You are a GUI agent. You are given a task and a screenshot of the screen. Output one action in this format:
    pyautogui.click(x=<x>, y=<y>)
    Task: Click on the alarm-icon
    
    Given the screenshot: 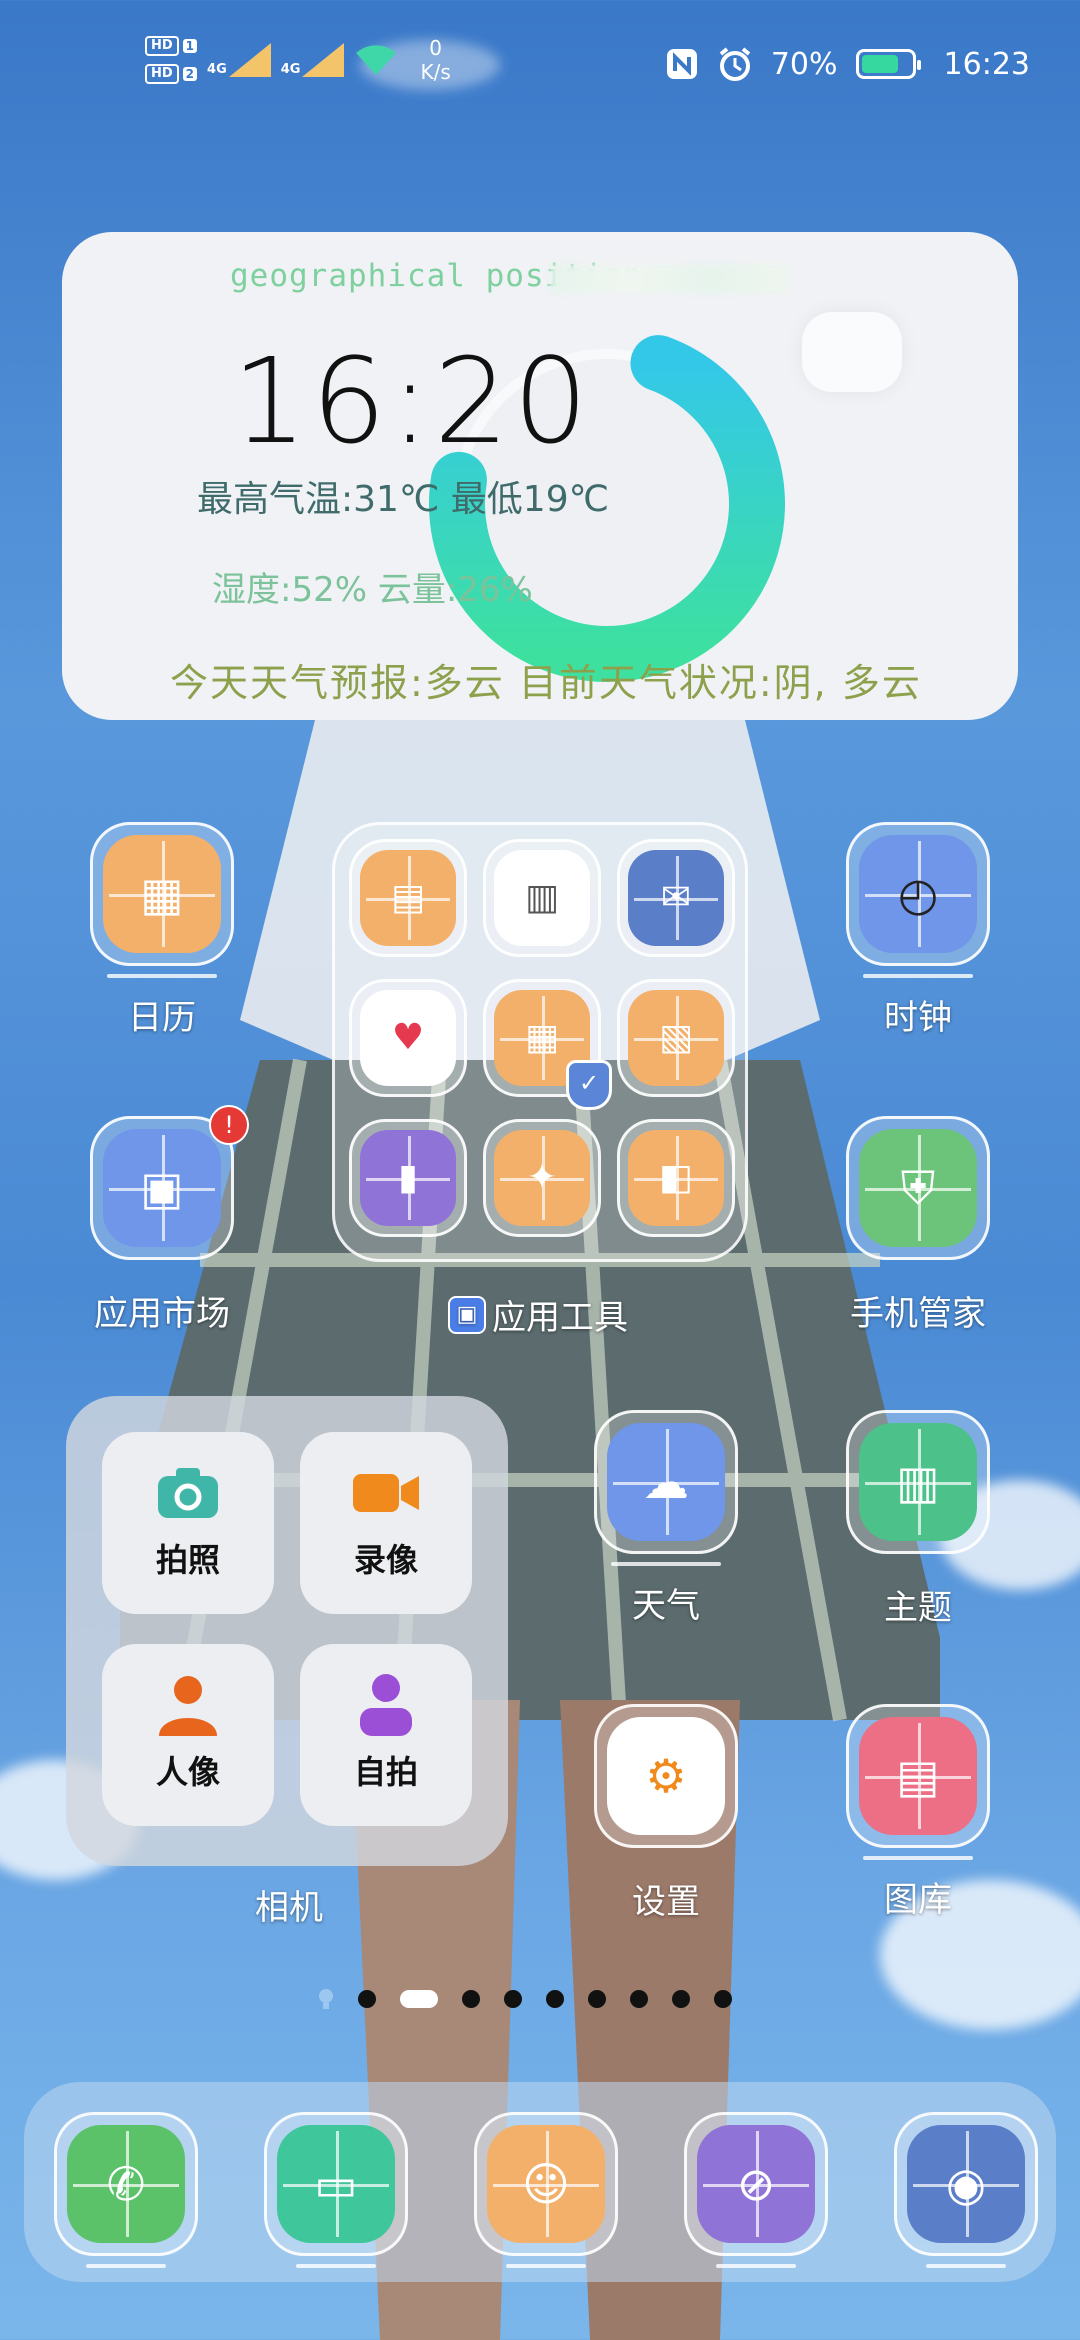 What is the action you would take?
    pyautogui.click(x=735, y=64)
    